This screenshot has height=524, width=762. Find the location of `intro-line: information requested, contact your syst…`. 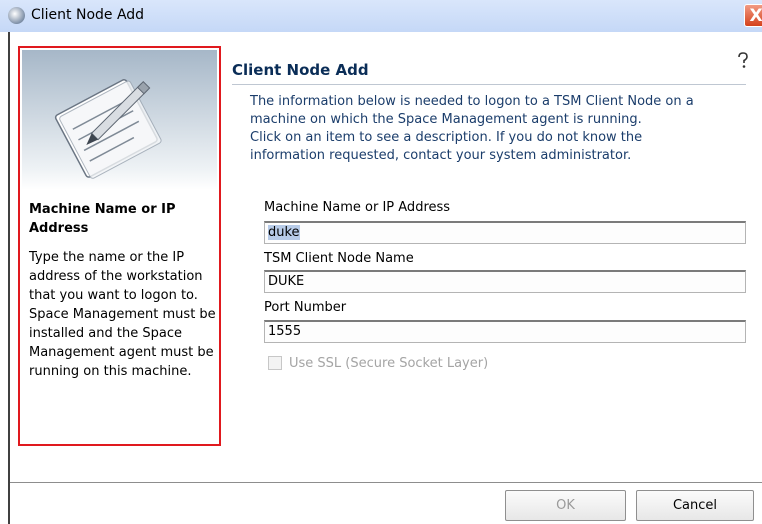

intro-line: information requested, contact your syst… is located at coordinates (441, 155).